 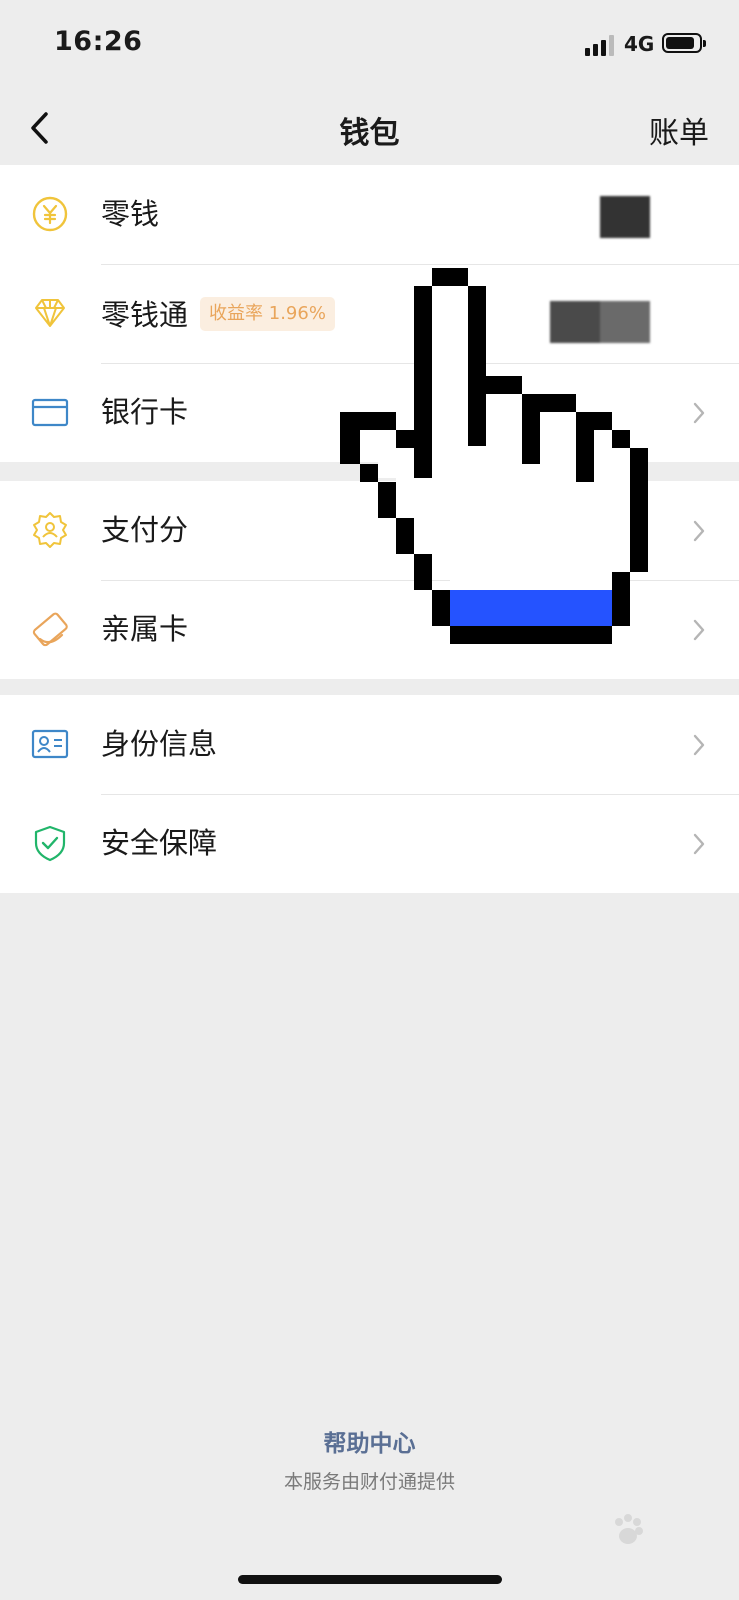 What do you see at coordinates (267, 314) in the screenshot?
I see `yield-badge: 收益率 1.96%` at bounding box center [267, 314].